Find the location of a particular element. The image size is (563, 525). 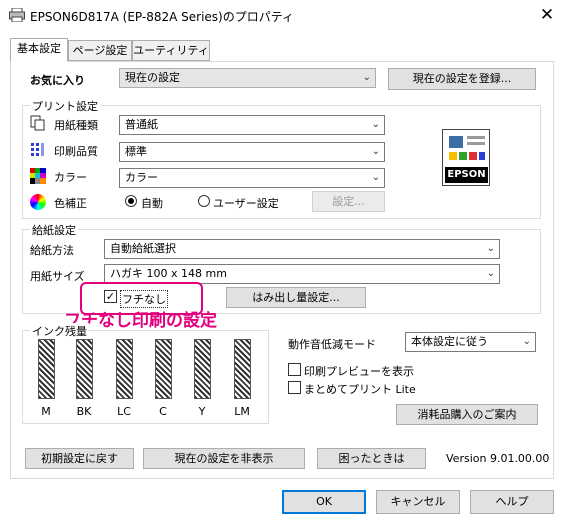

color-correction-auto-label: 自動 is located at coordinates (152, 203).